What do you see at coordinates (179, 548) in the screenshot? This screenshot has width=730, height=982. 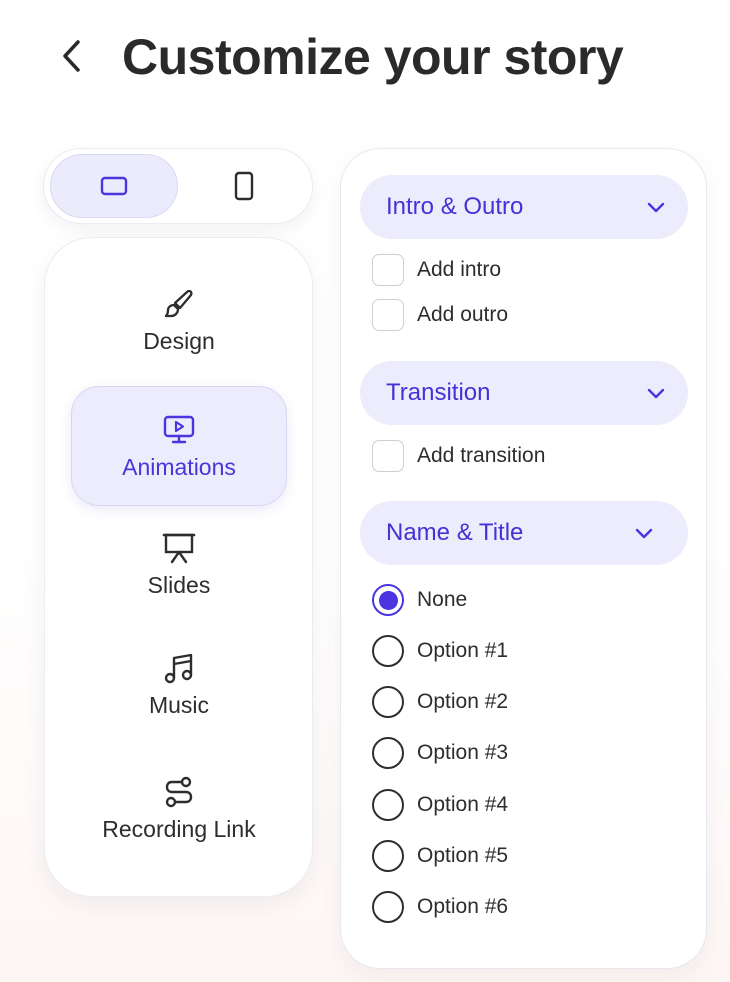 I see `presentation-icon` at bounding box center [179, 548].